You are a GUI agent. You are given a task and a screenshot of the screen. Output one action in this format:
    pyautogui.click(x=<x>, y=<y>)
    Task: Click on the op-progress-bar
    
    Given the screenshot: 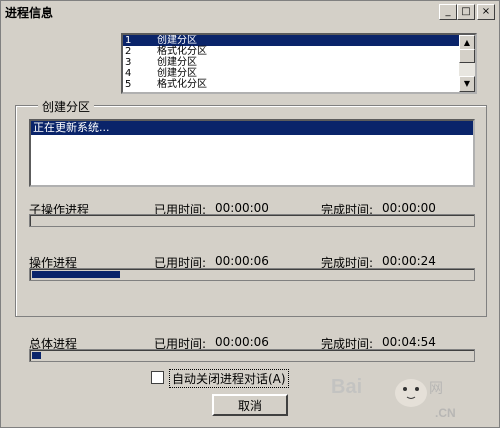 What is the action you would take?
    pyautogui.click(x=252, y=274)
    